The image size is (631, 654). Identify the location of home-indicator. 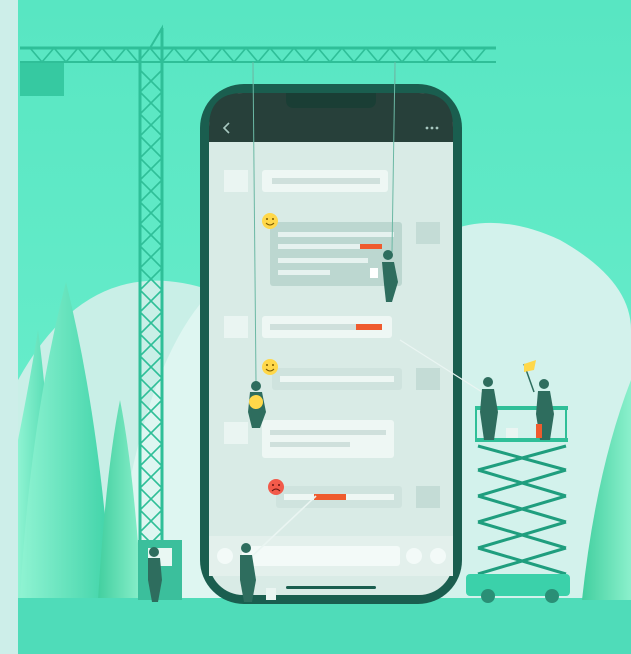
(331, 587).